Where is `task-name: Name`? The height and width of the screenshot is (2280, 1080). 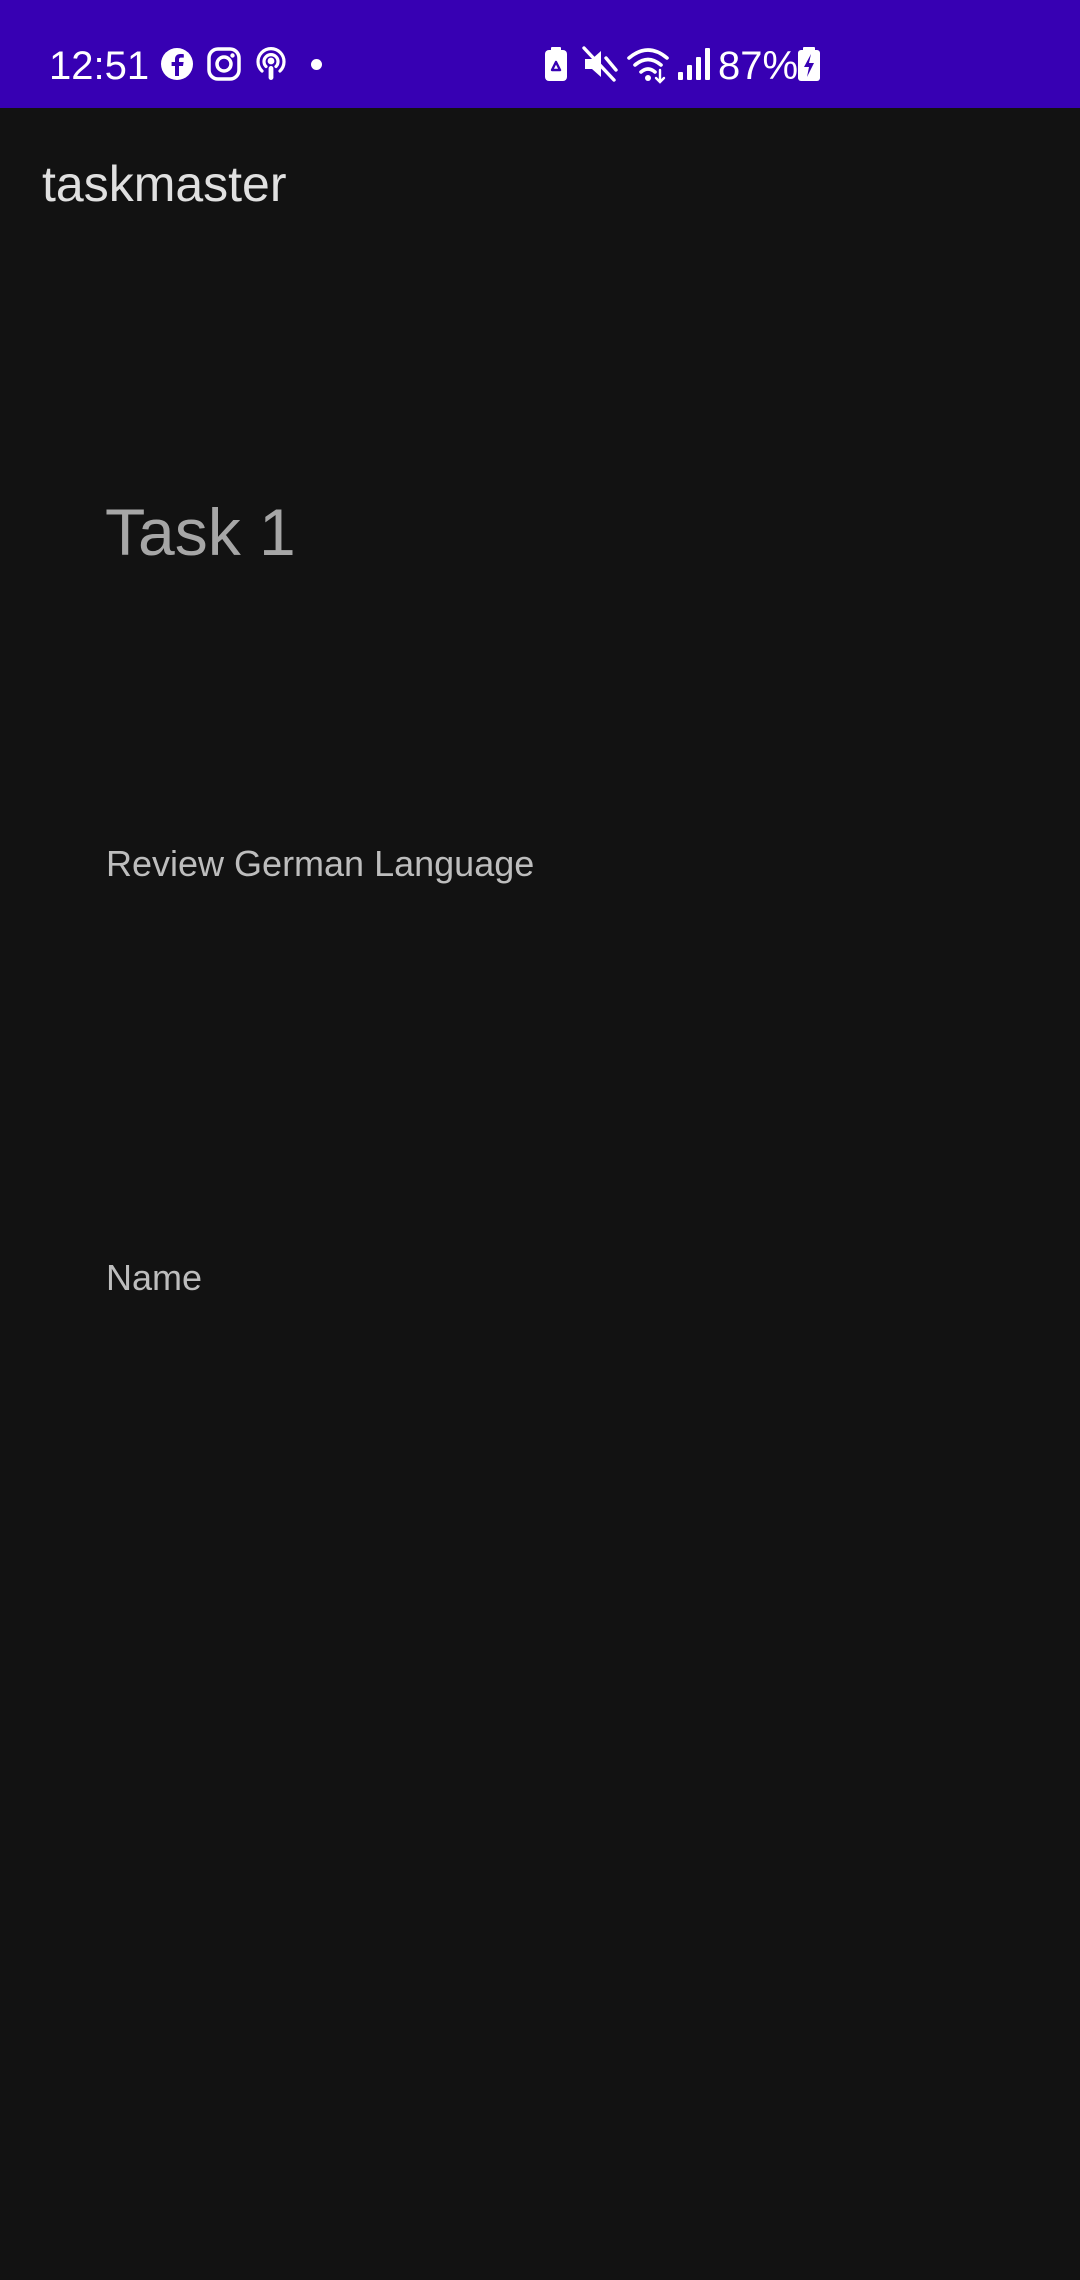
task-name: Name is located at coordinates (154, 1277).